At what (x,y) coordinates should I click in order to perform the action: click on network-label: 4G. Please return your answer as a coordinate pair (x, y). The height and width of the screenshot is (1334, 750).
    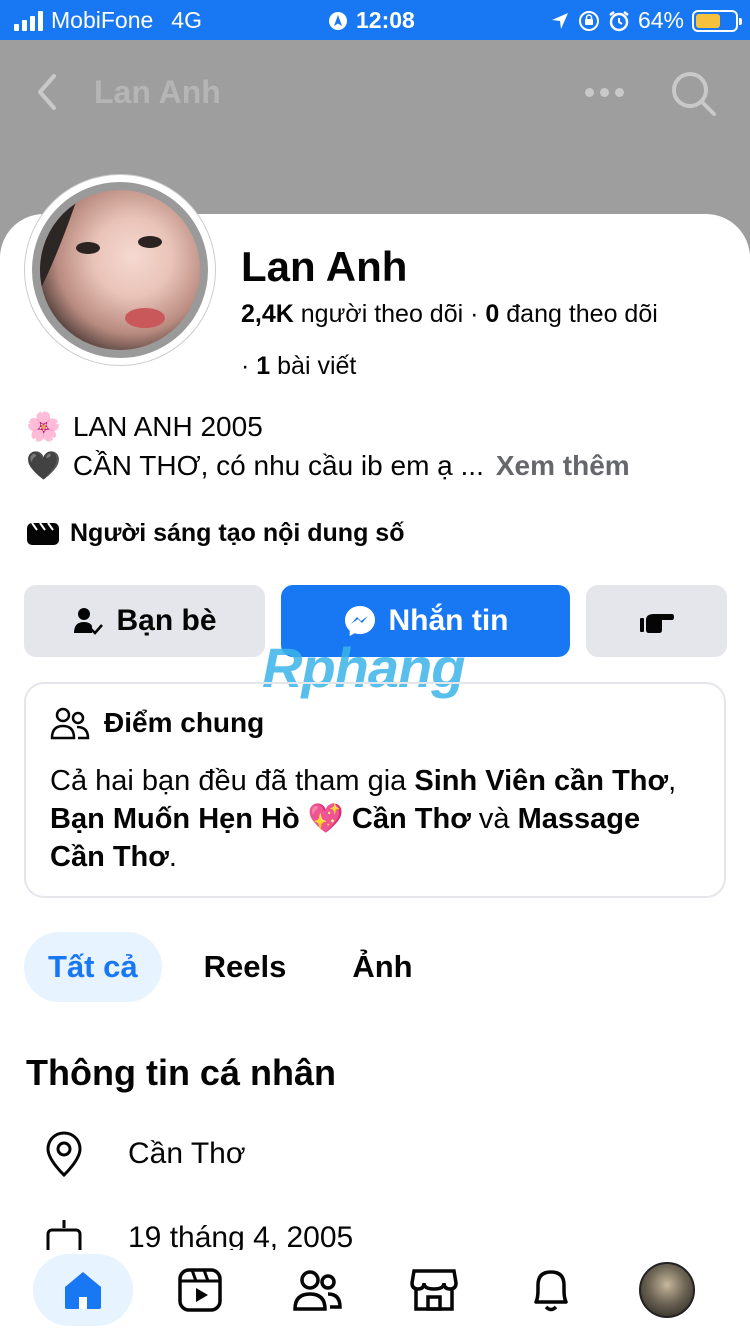
    Looking at the image, I should click on (186, 20).